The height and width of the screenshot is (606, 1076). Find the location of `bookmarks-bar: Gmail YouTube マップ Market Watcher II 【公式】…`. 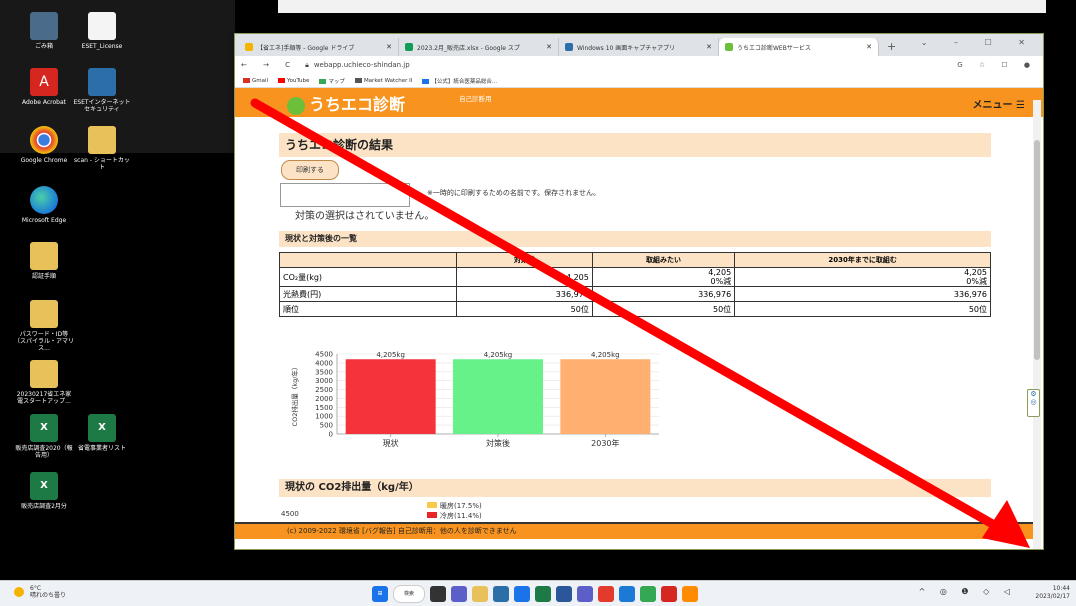

bookmarks-bar: Gmail YouTube マップ Market Watcher II 【公式】… is located at coordinates (639, 81).